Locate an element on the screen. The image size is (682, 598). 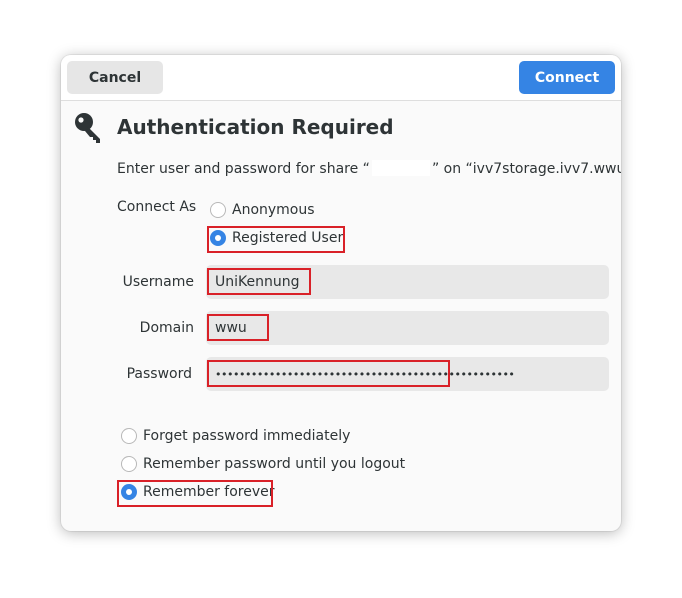
cancel-button: Cancel is located at coordinates (115, 77).